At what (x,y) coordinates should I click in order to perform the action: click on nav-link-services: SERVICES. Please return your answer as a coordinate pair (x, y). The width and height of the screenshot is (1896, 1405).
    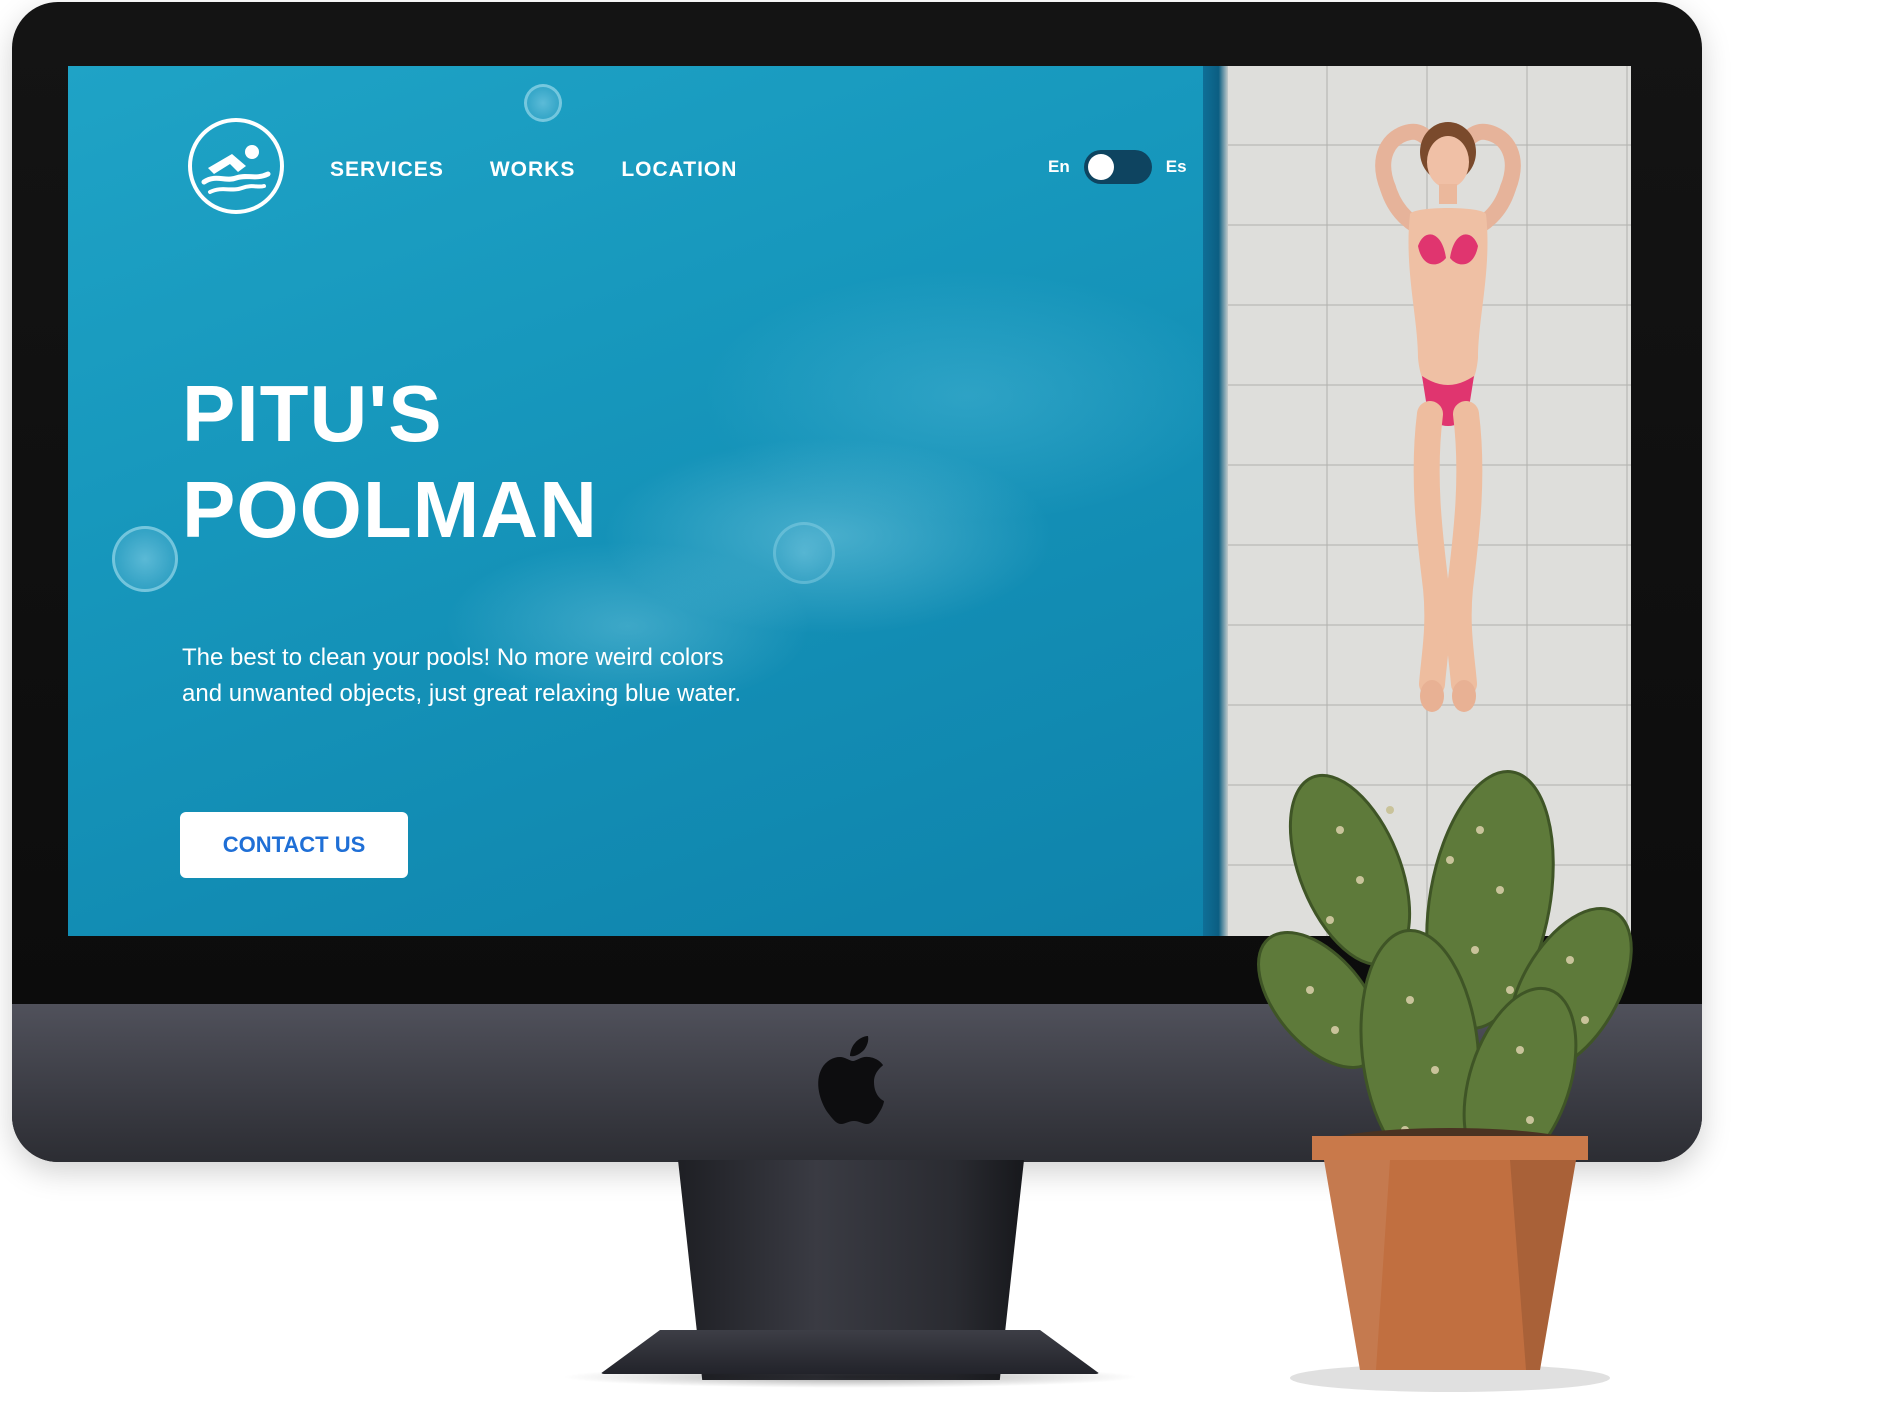
    Looking at the image, I should click on (387, 170).